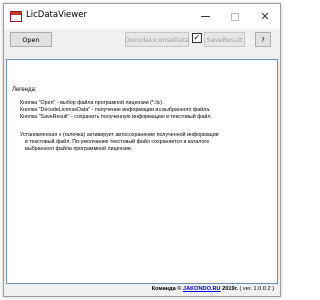 The height and width of the screenshot is (300, 320). Describe the element at coordinates (230, 289) in the screenshot. I see `copyright-year: 2019г.` at that location.